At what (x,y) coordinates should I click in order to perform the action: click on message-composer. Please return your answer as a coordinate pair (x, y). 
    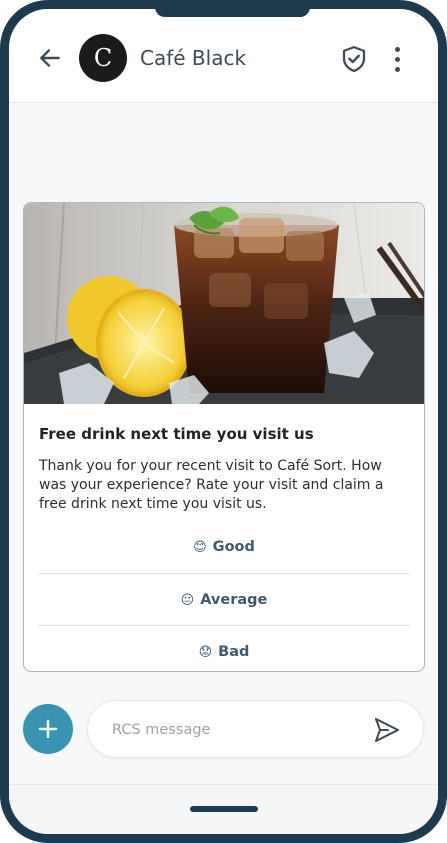
    Looking at the image, I should click on (255, 729).